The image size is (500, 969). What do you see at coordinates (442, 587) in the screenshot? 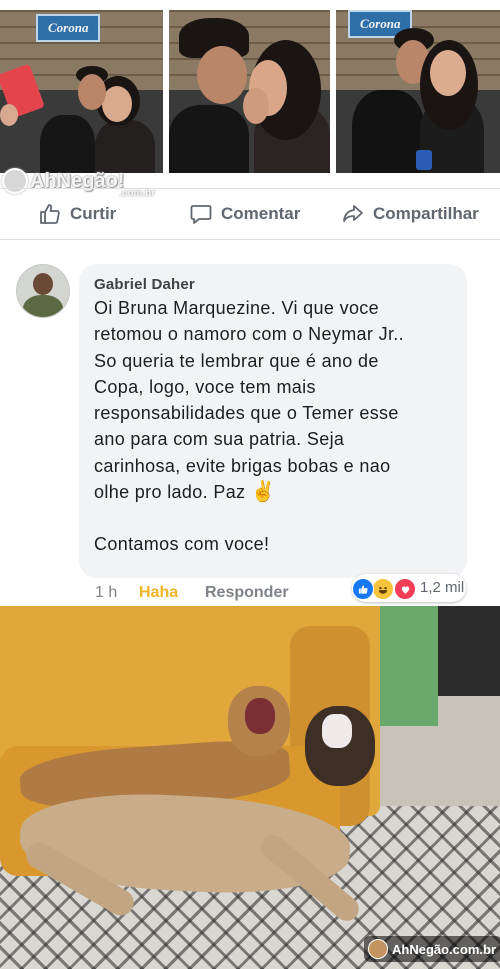
I see `reaction-count: 1,2 mil` at bounding box center [442, 587].